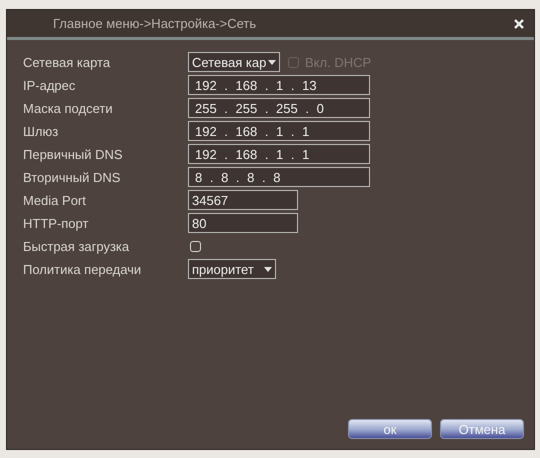  I want to click on field-label: Сетевая карта, so click(67, 62).